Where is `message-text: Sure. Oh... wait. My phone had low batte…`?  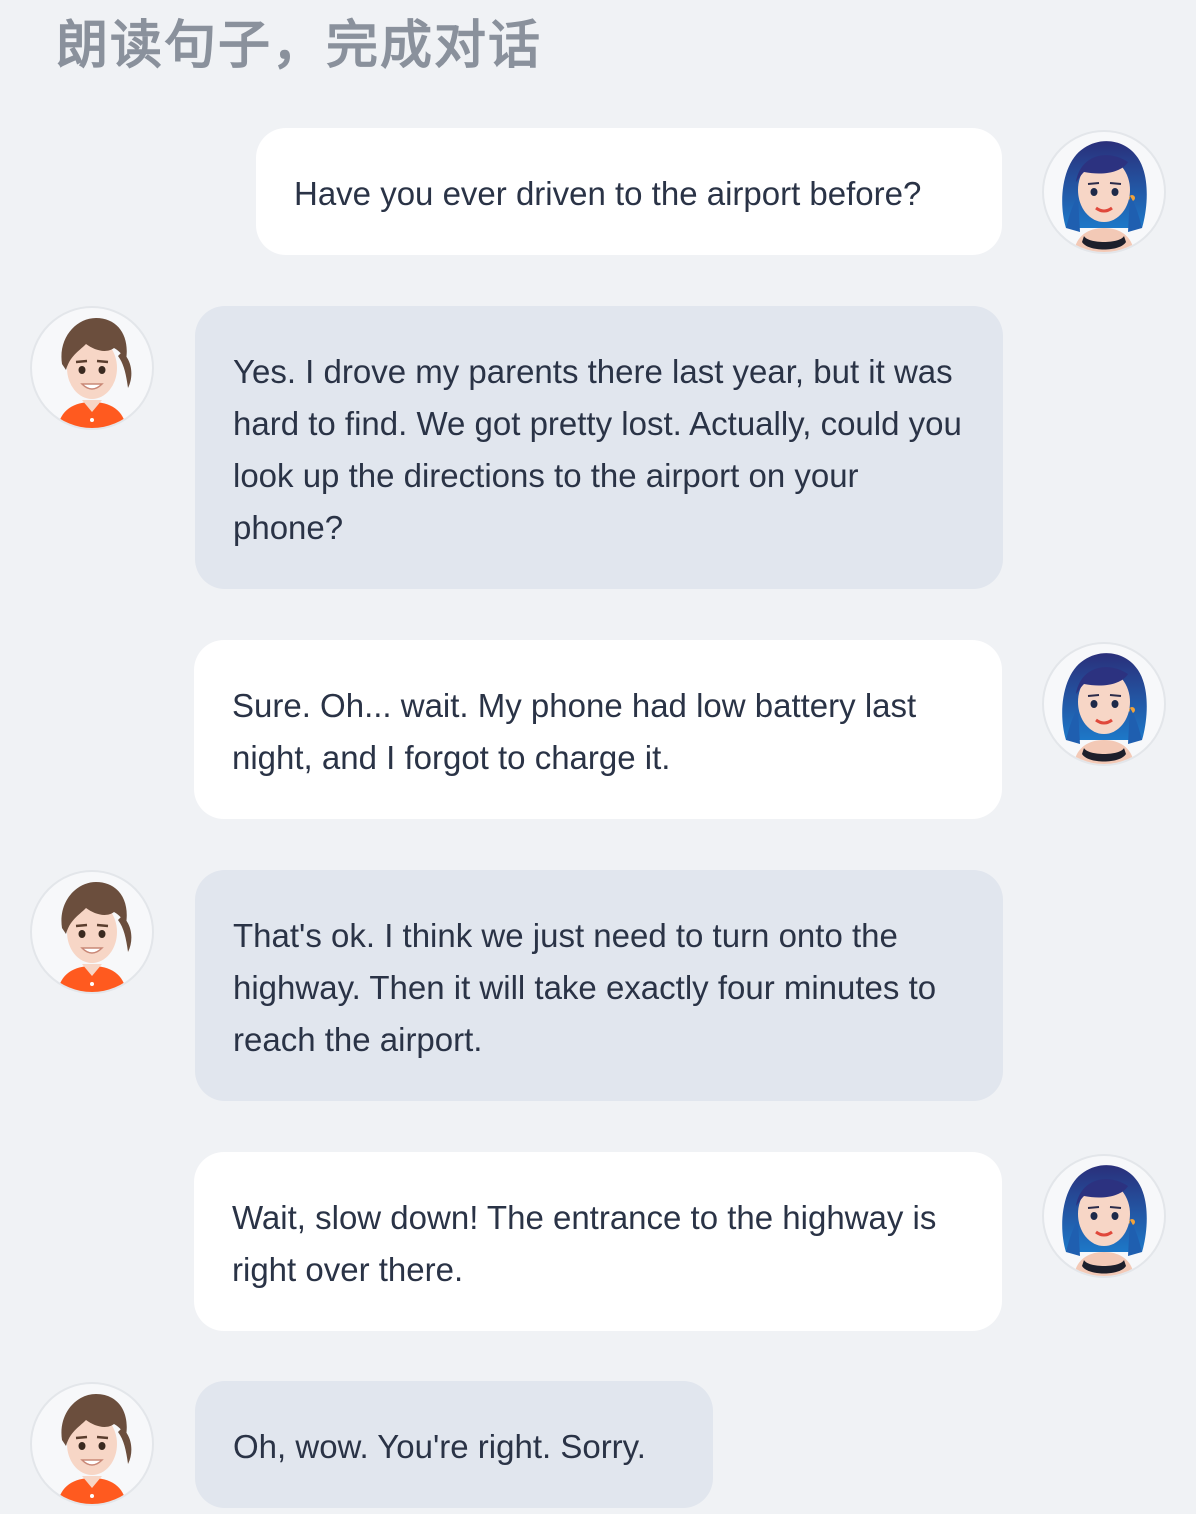 message-text: Sure. Oh... wait. My phone had low batte… is located at coordinates (574, 731).